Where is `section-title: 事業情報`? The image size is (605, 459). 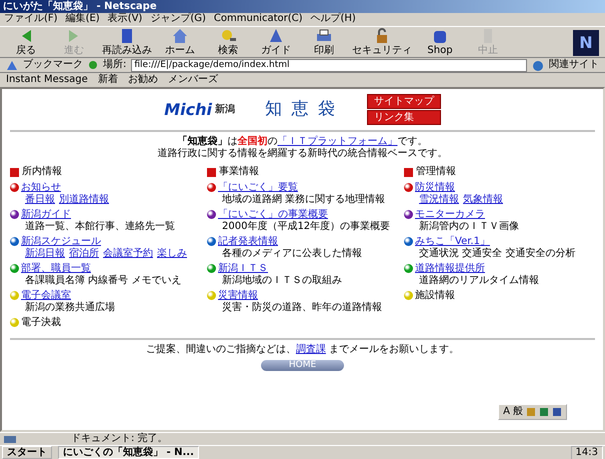
section-title: 事業情報 is located at coordinates (239, 172).